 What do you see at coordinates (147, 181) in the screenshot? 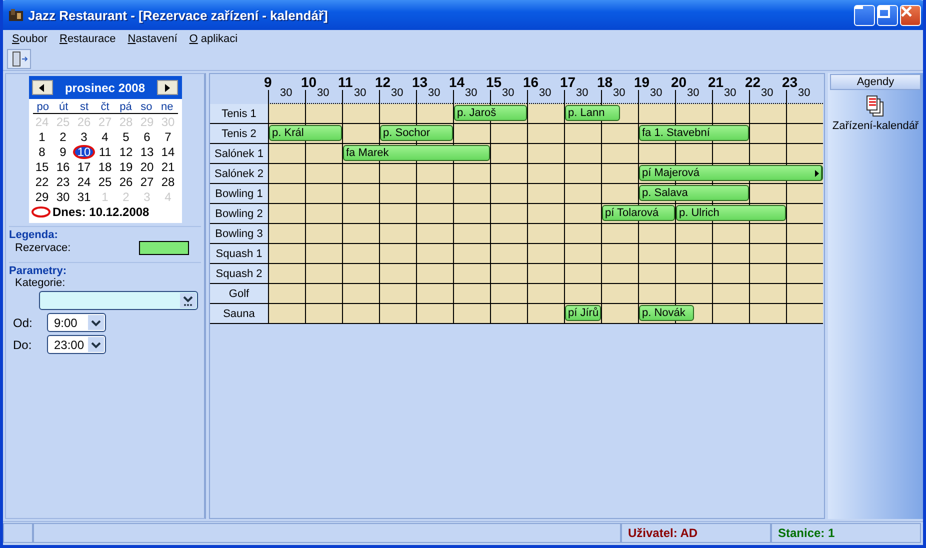
I see `calendar-day: 27` at bounding box center [147, 181].